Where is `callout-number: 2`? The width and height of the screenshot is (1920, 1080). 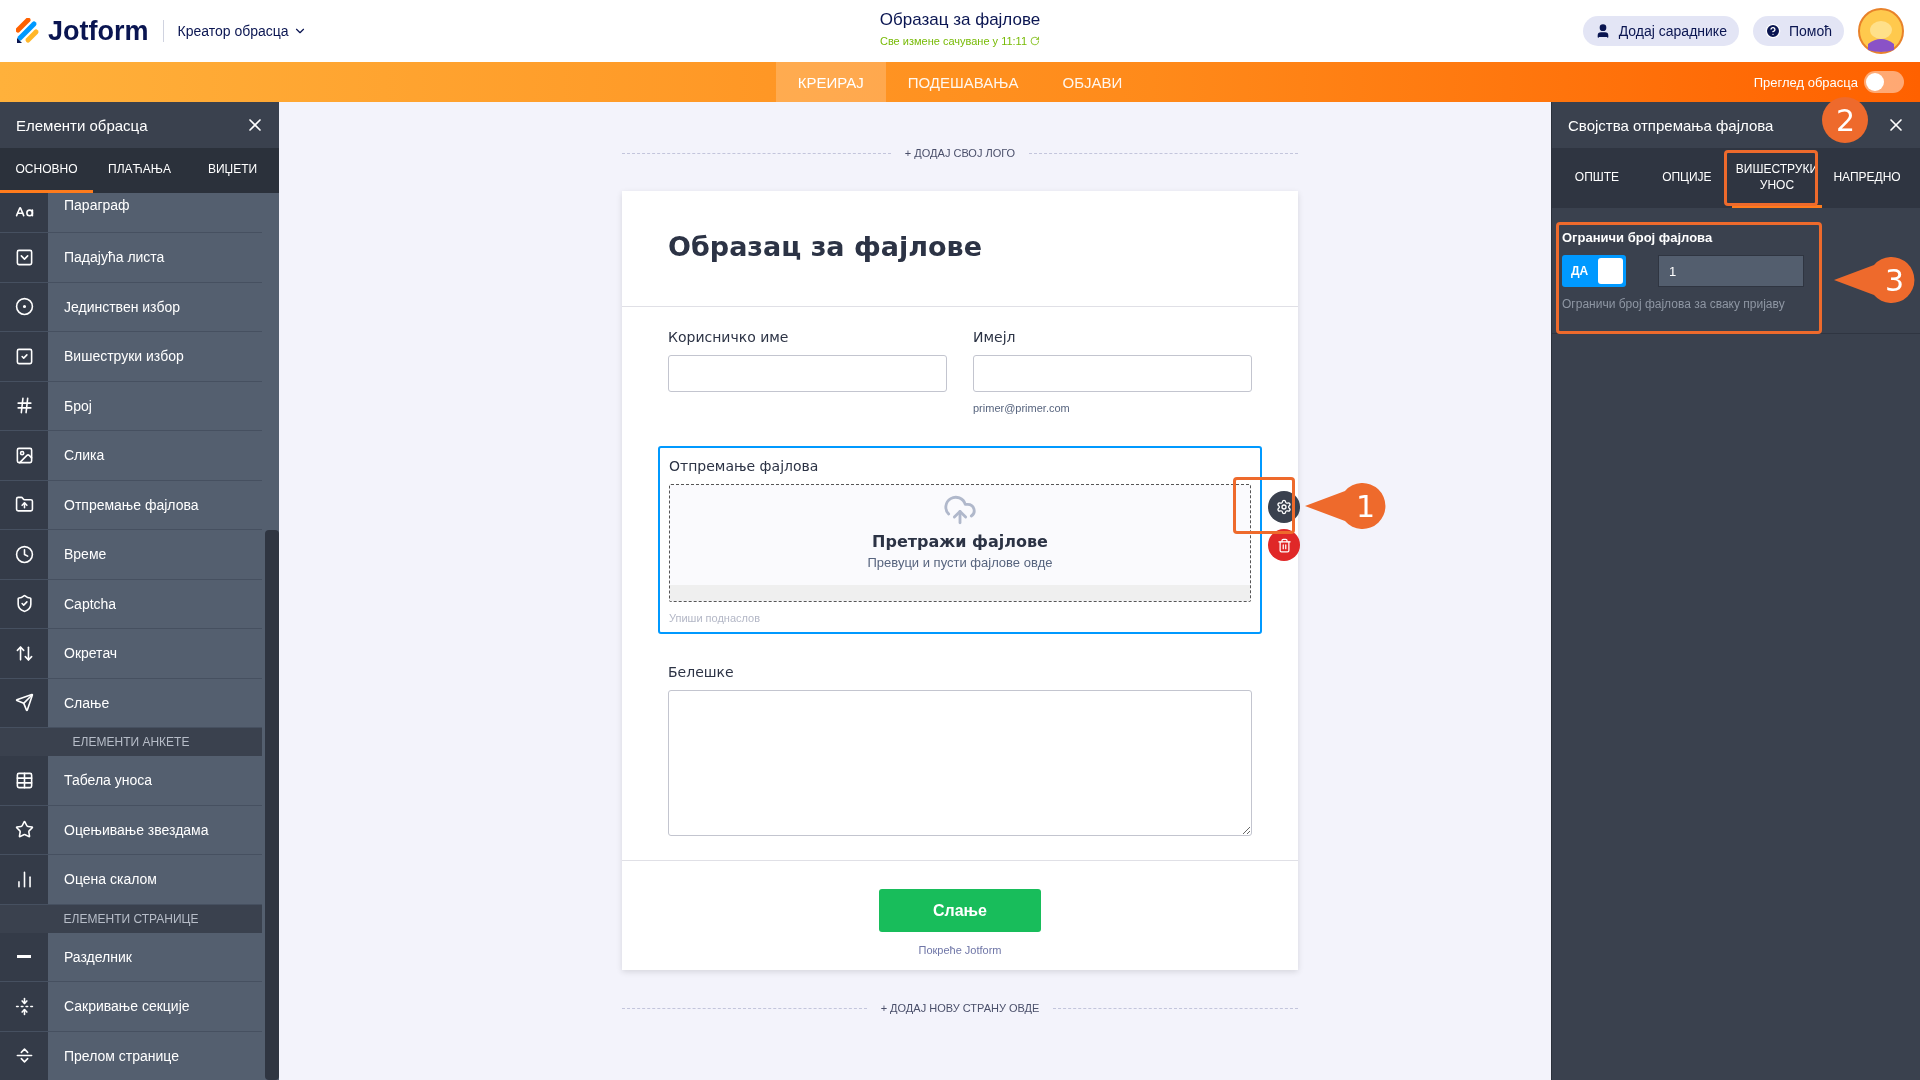
callout-number: 2 is located at coordinates (1845, 120).